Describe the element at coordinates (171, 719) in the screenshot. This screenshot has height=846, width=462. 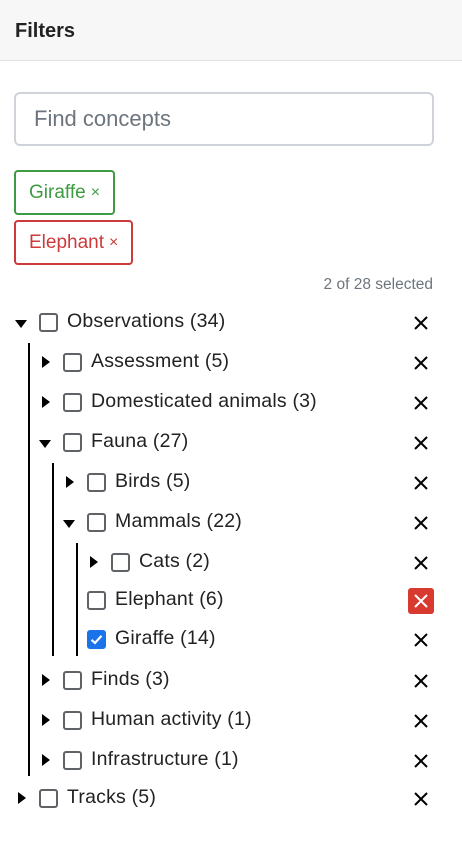
I see `node-label: Human activity (1)` at that location.